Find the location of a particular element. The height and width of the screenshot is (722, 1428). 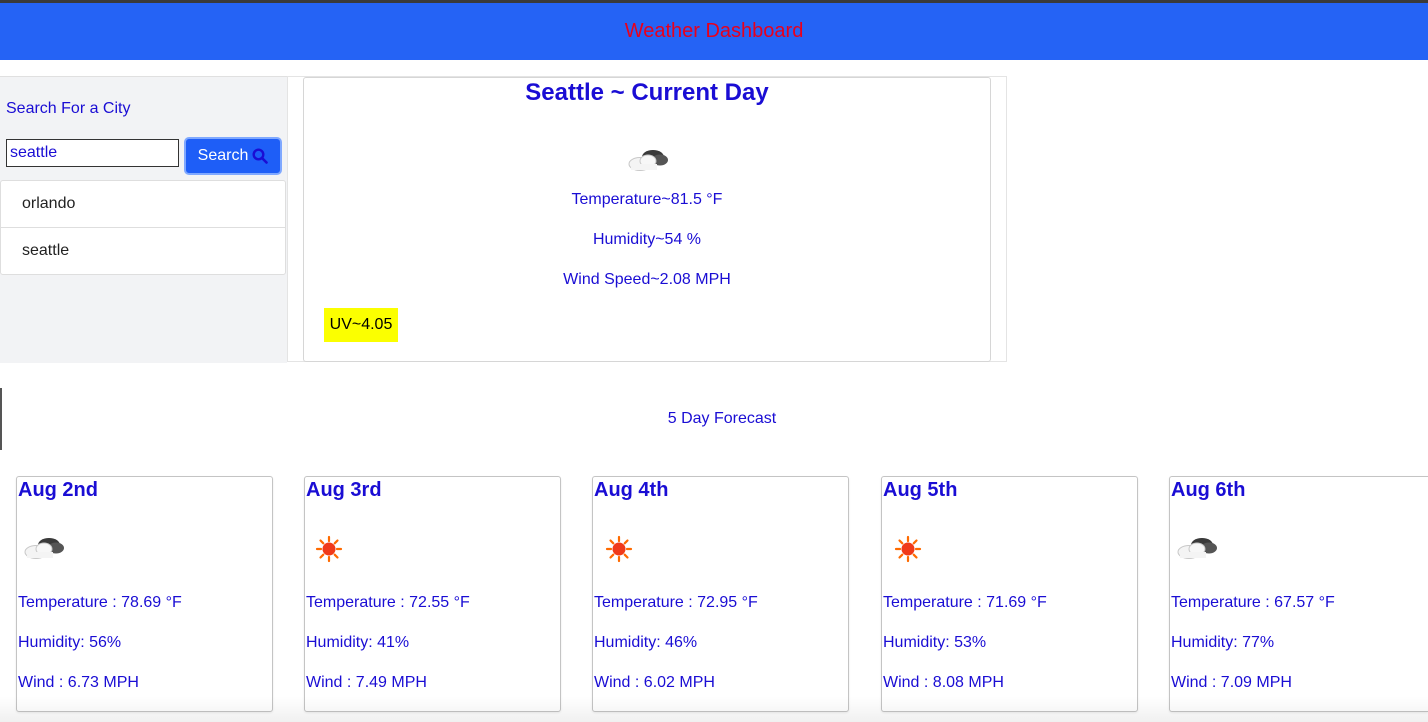

search-button-label: Search is located at coordinates (223, 155).